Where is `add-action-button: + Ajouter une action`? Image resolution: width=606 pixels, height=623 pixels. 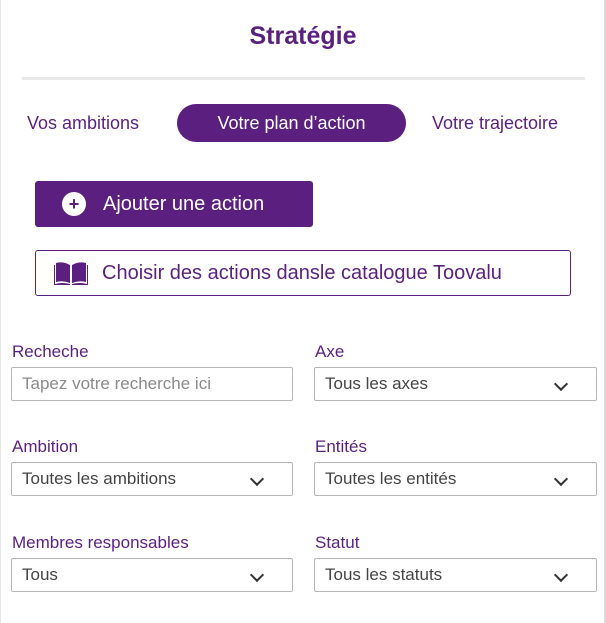 add-action-button: + Ajouter une action is located at coordinates (174, 204).